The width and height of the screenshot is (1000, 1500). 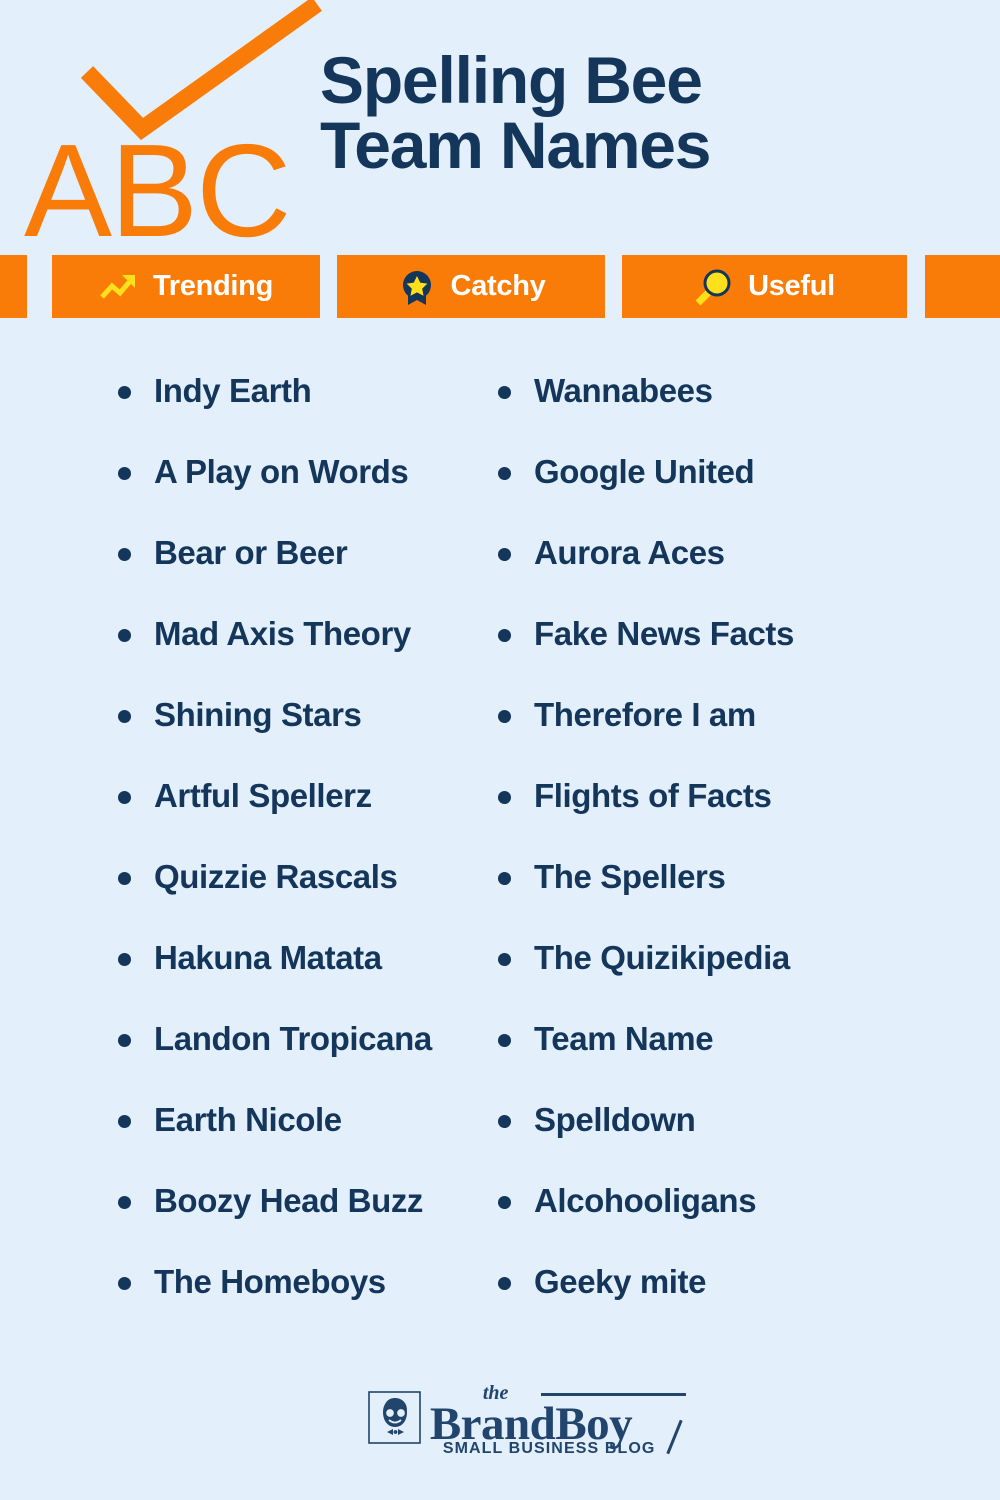 I want to click on list-item-label: Artful Spellerz, so click(x=263, y=795).